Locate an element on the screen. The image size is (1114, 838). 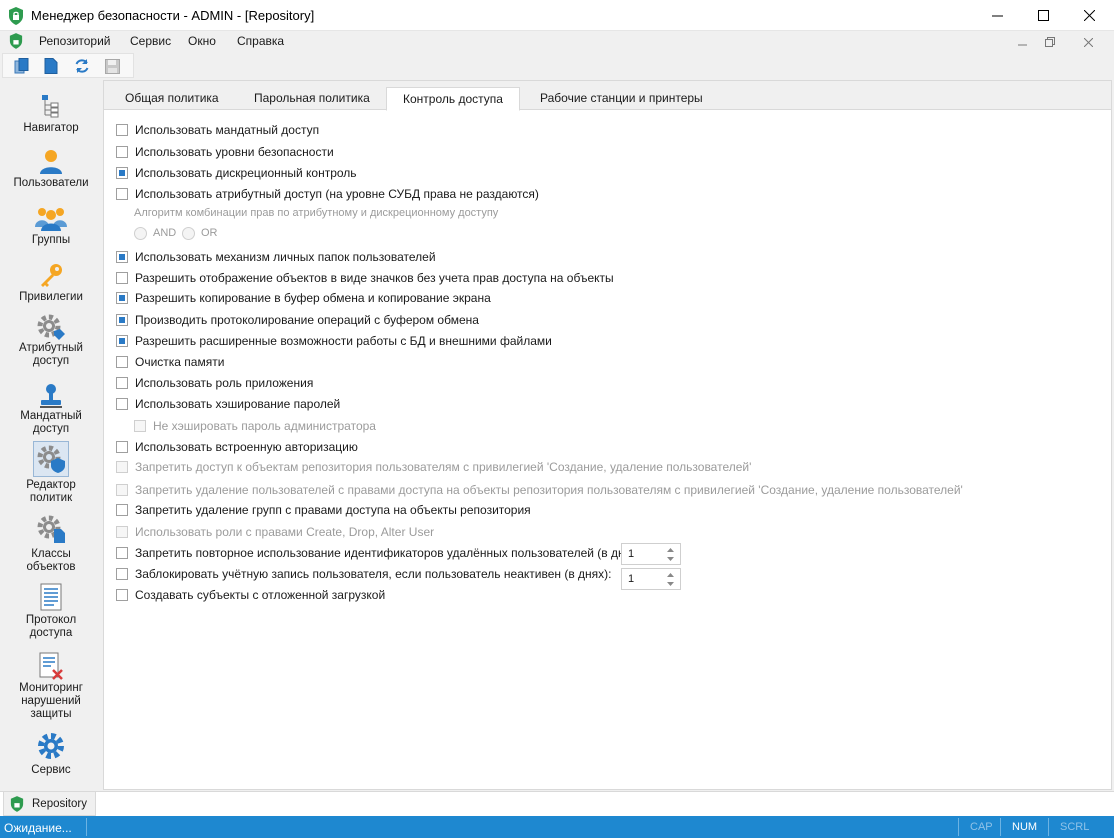
option-application-role: Использовать роль приложения is located at coordinates (214, 383).